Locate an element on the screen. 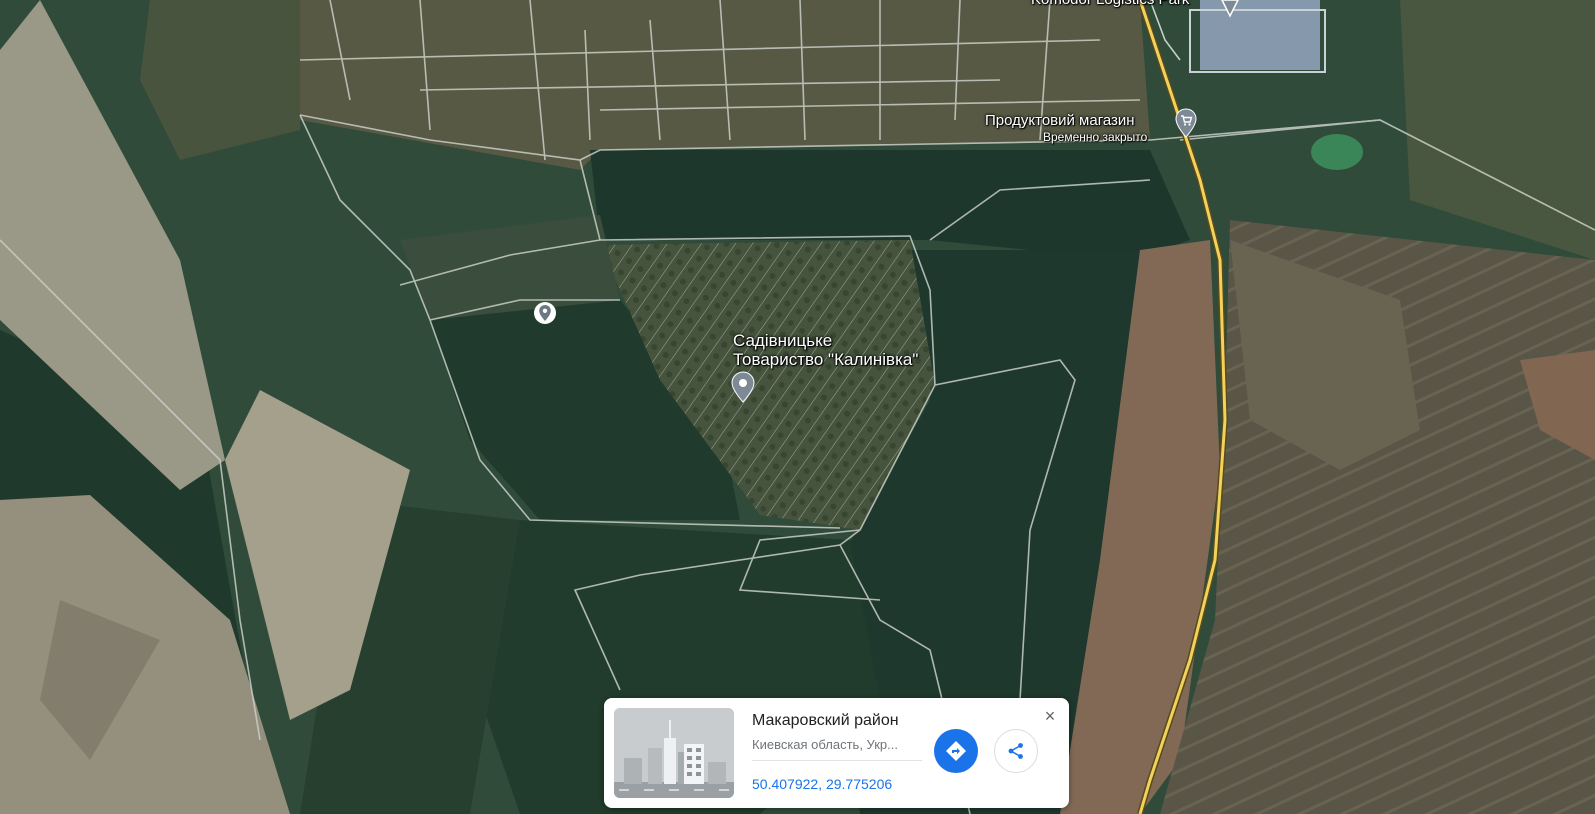  share-icon is located at coordinates (1015, 751).